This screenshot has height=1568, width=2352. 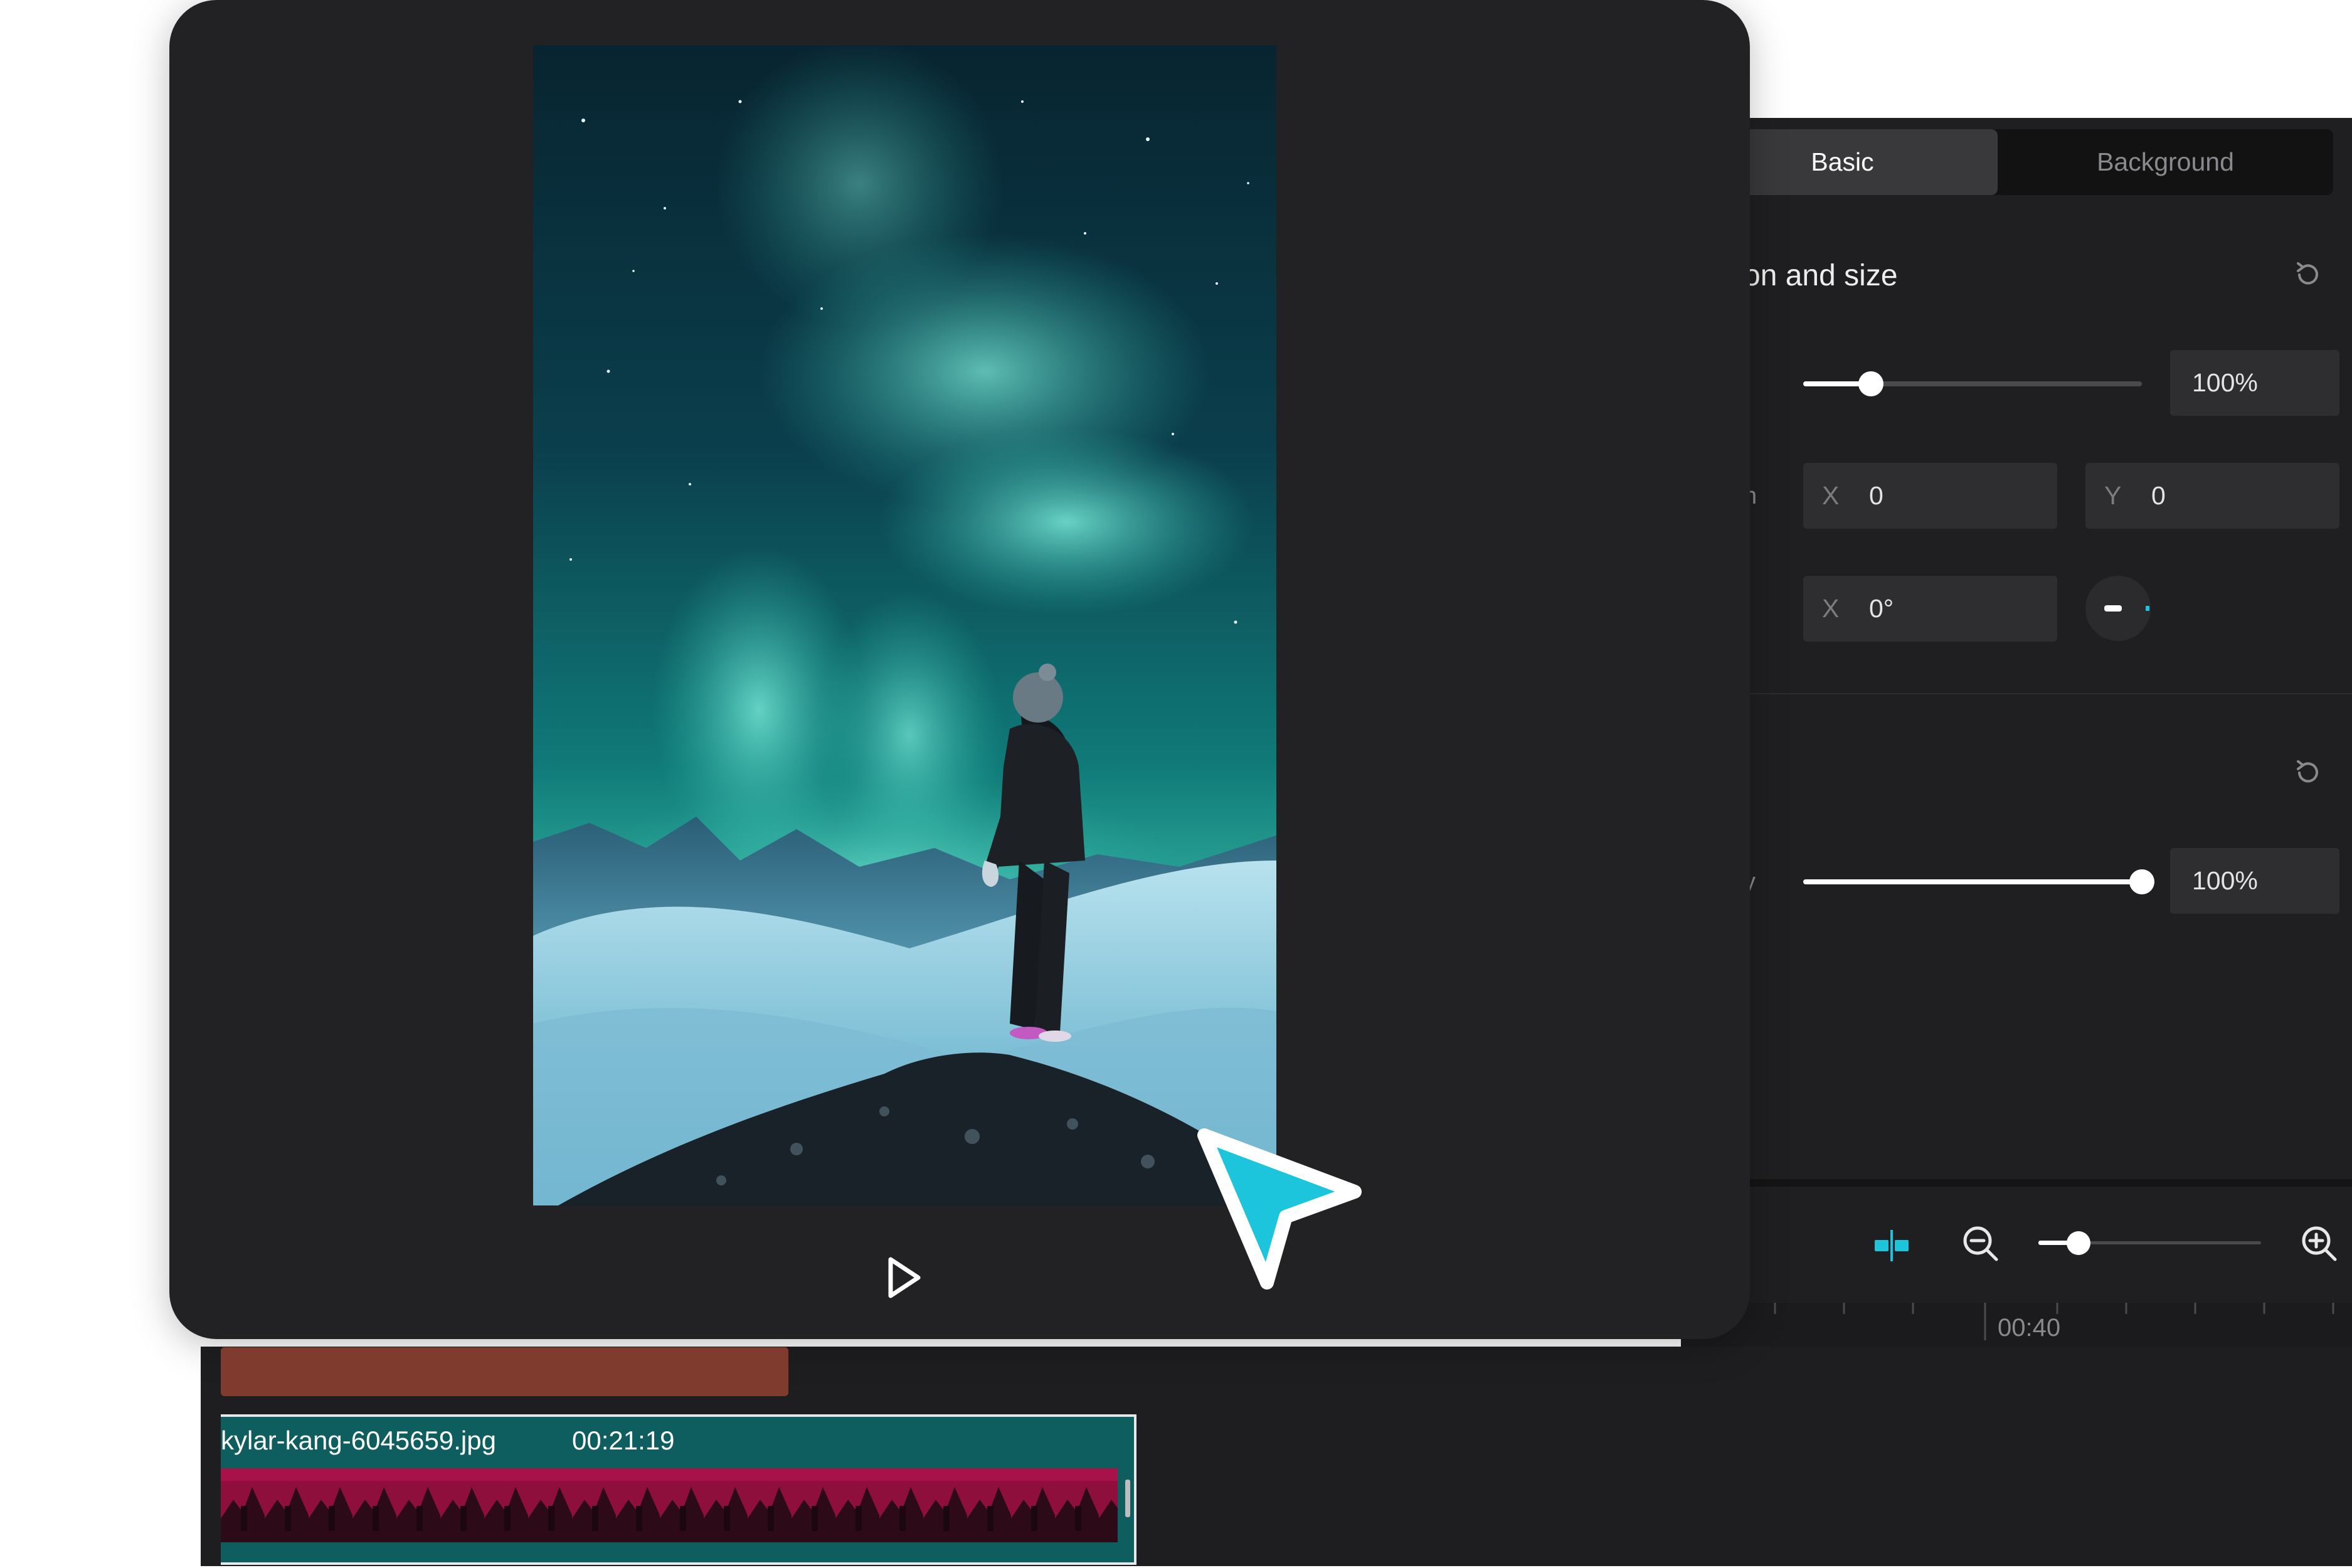 I want to click on zoom-out-icon, so click(x=1980, y=1243).